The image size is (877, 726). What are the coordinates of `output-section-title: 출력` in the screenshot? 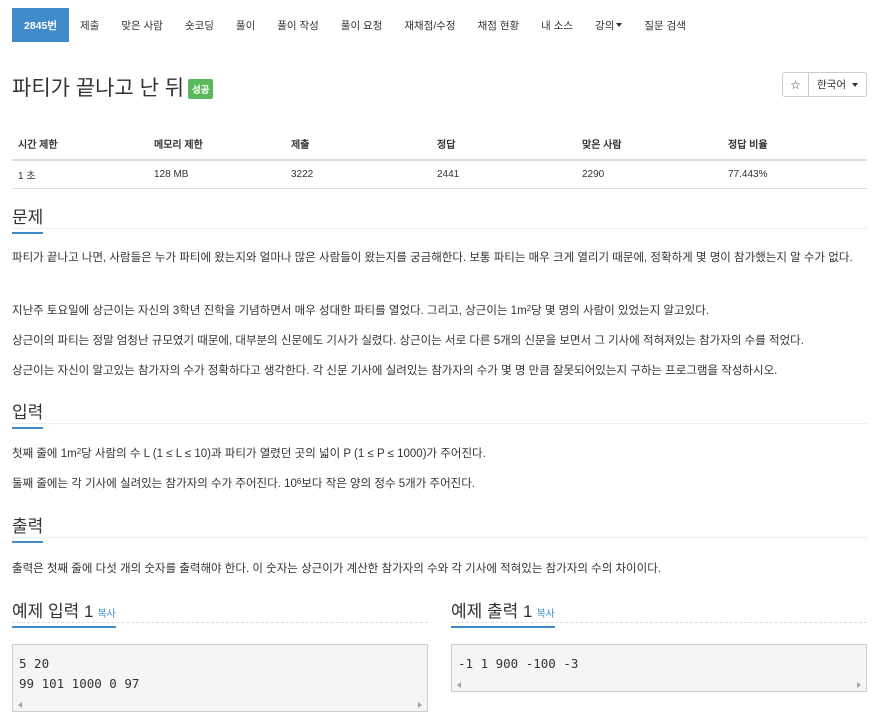 It's located at (28, 527).